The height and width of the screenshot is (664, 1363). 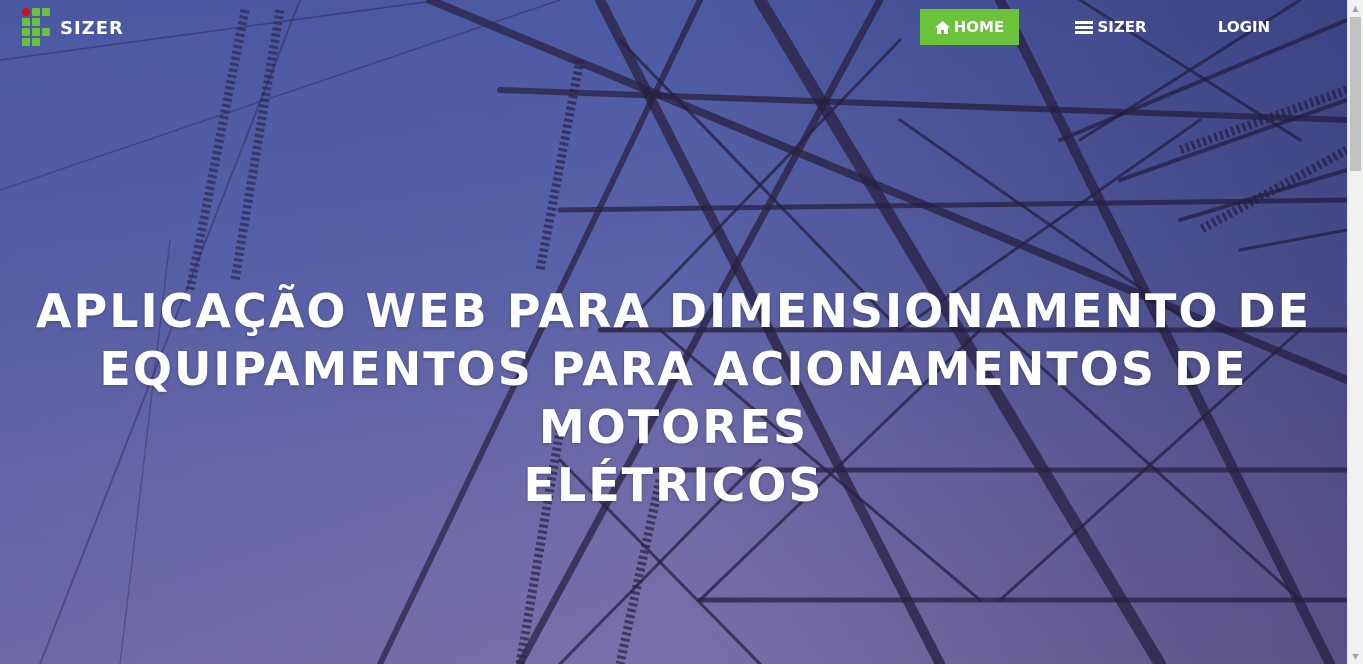 I want to click on nav-home-label: HOME, so click(x=979, y=27).